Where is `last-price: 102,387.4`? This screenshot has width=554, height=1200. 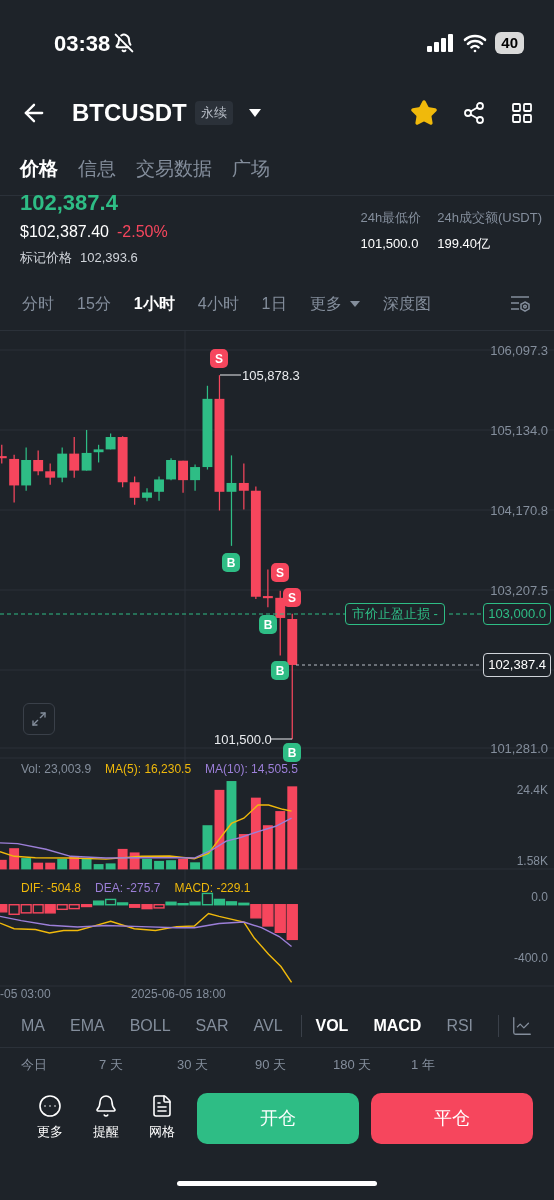
last-price: 102,387.4 is located at coordinates (69, 203).